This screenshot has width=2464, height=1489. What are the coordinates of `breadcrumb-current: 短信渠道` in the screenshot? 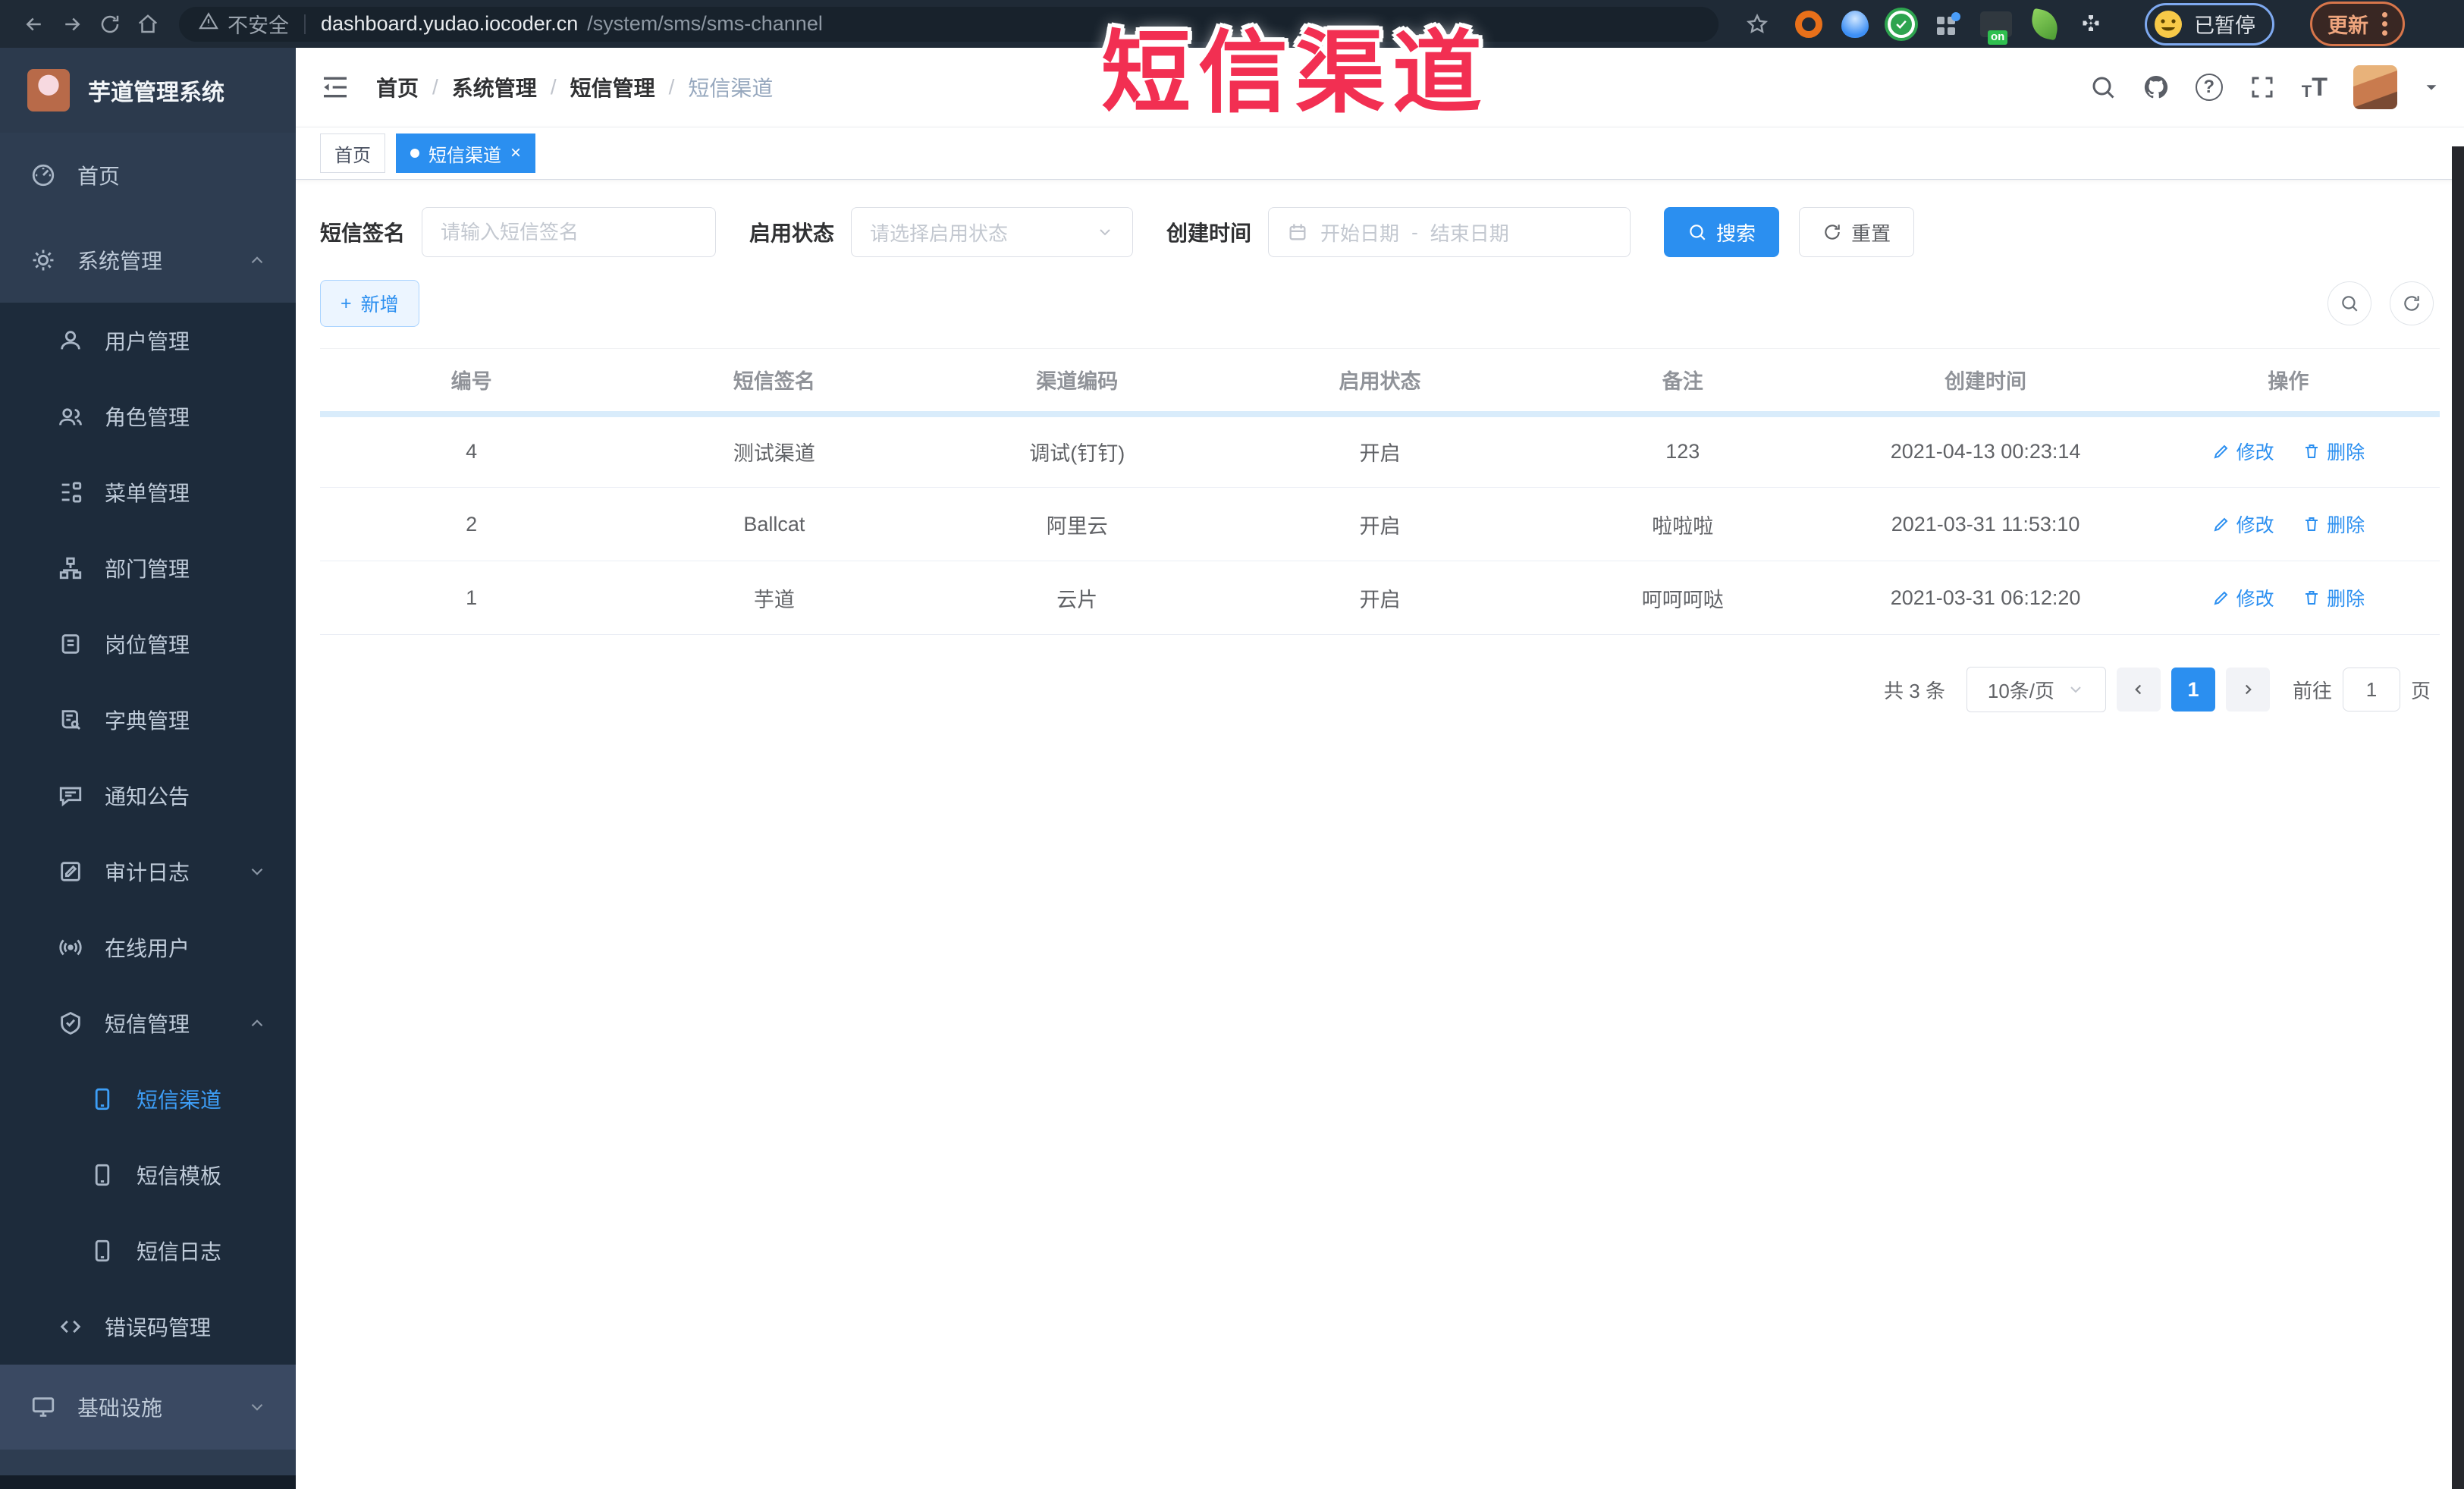 It's located at (731, 88).